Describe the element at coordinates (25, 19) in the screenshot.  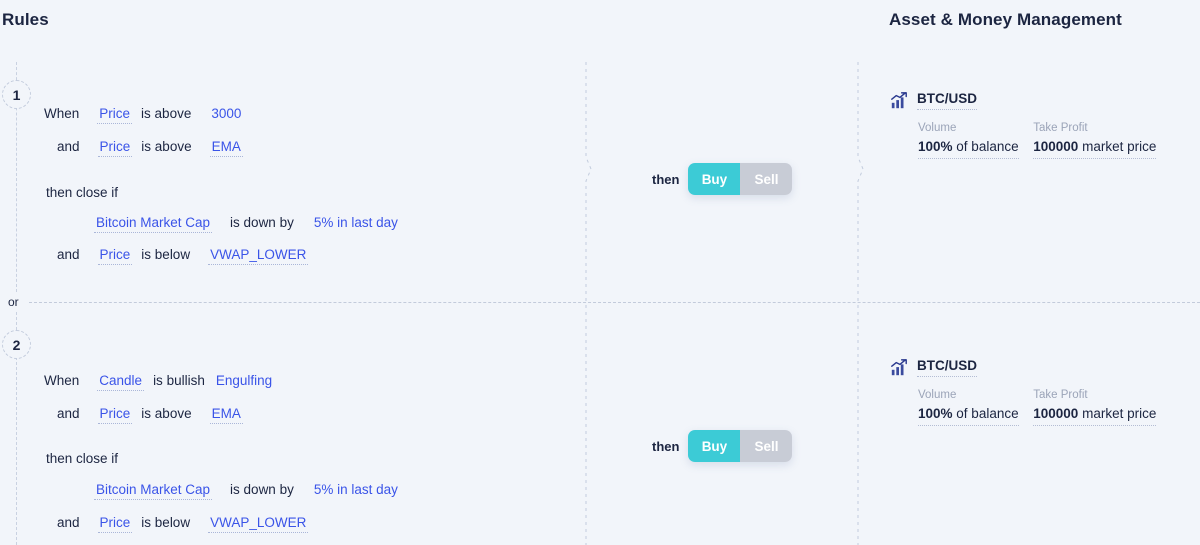
I see `page-title-rules: Rules` at that location.